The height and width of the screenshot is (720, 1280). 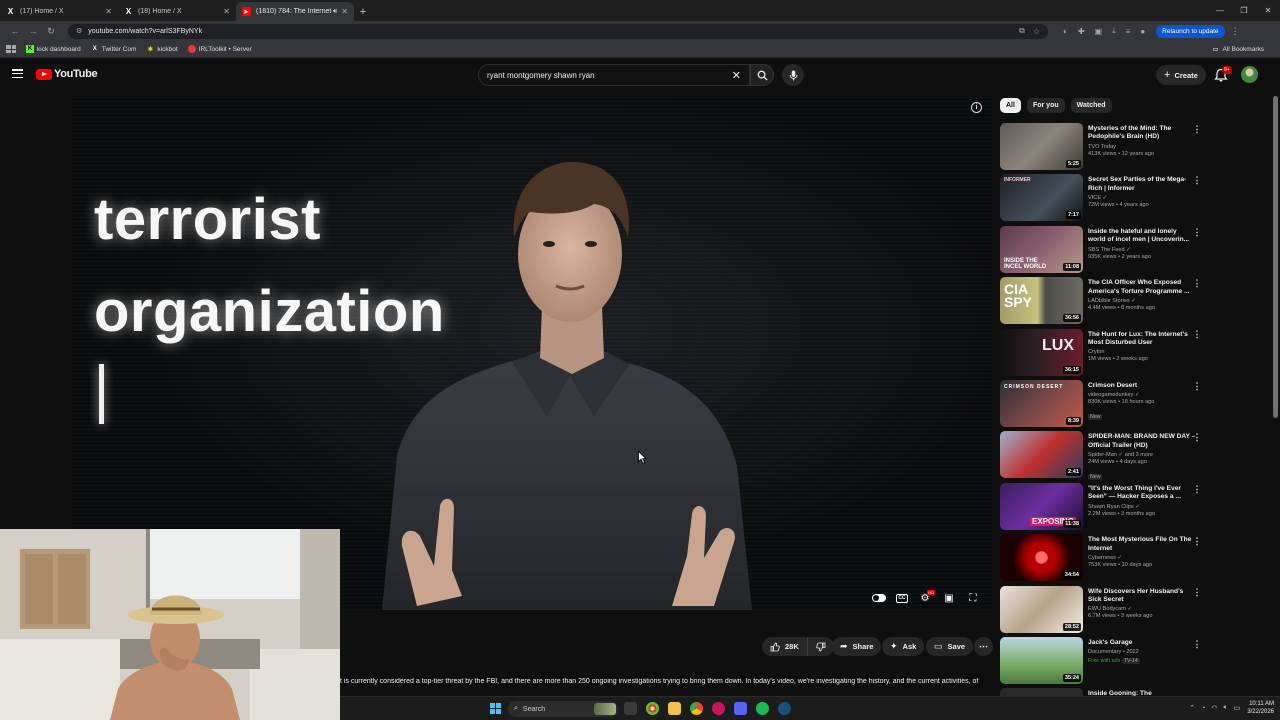 What do you see at coordinates (79, 31) in the screenshot?
I see `site-info-icon: ⚙︎` at bounding box center [79, 31].